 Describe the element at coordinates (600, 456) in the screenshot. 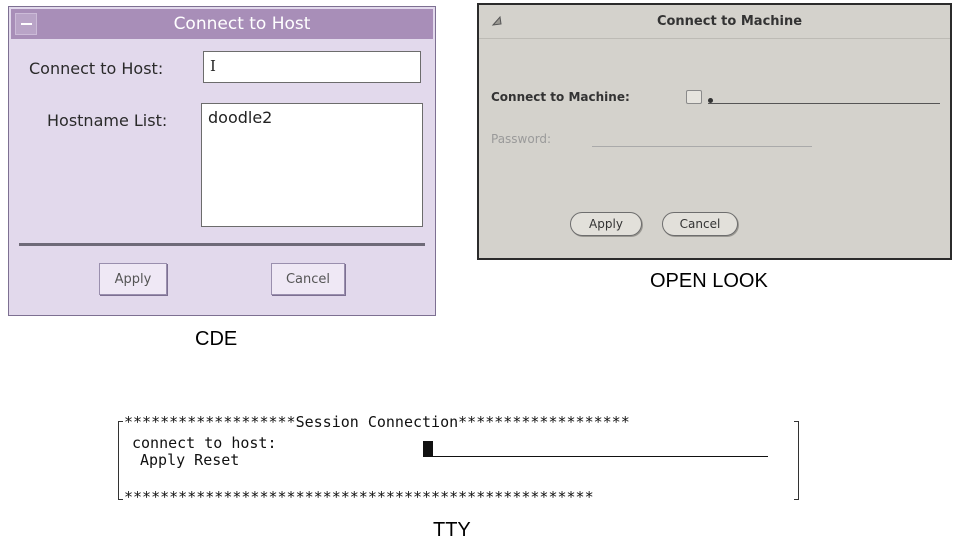

I see `tty-host-field` at that location.